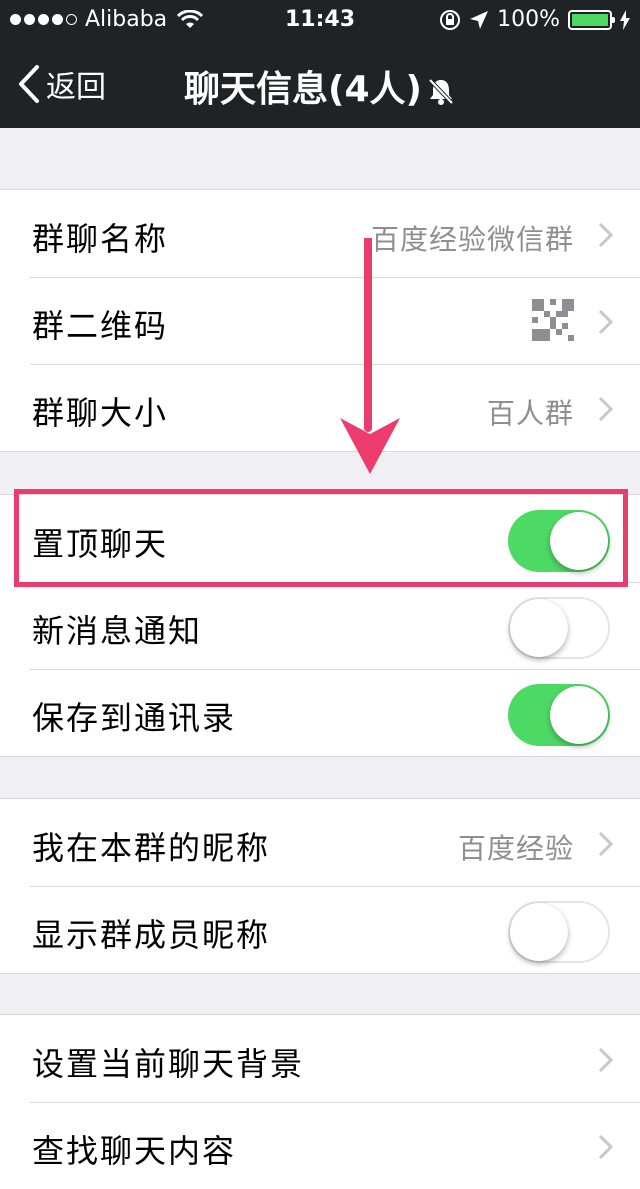 The height and width of the screenshot is (1189, 640). What do you see at coordinates (528, 19) in the screenshot?
I see `battery-percent: 100%` at bounding box center [528, 19].